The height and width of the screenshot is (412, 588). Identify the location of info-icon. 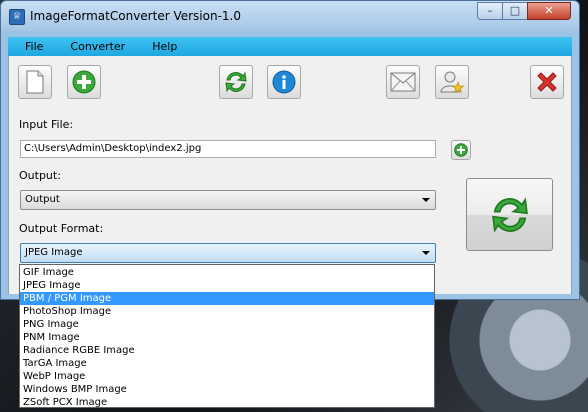
(284, 82).